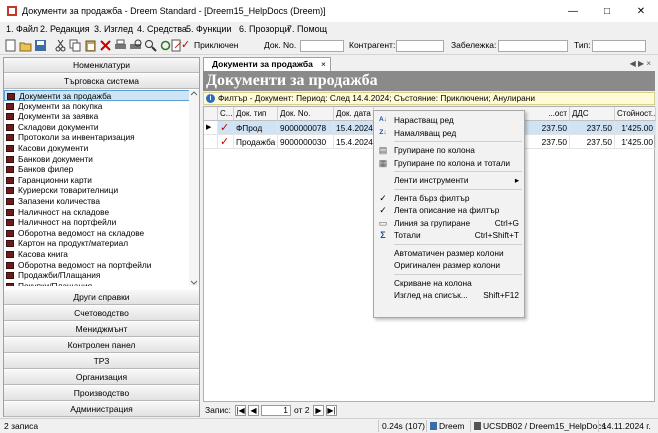 Image resolution: width=658 pixels, height=433 pixels. I want to click on nav-group-button: Организация, so click(101, 377).